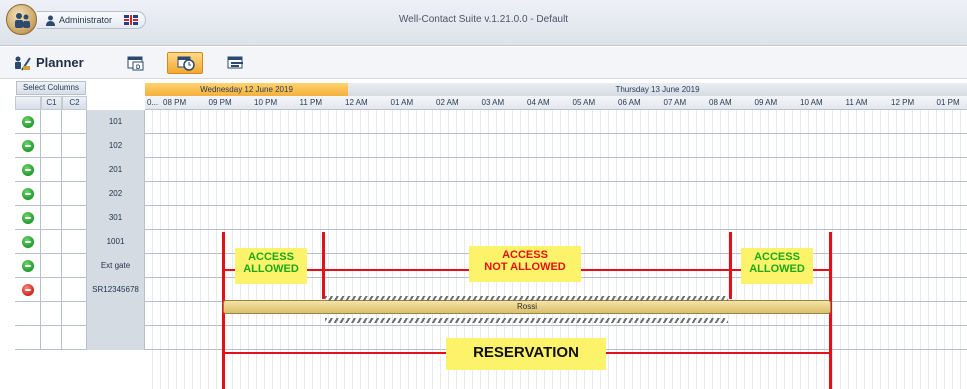  What do you see at coordinates (51, 88) in the screenshot?
I see `select-columns-button: Select Columns` at bounding box center [51, 88].